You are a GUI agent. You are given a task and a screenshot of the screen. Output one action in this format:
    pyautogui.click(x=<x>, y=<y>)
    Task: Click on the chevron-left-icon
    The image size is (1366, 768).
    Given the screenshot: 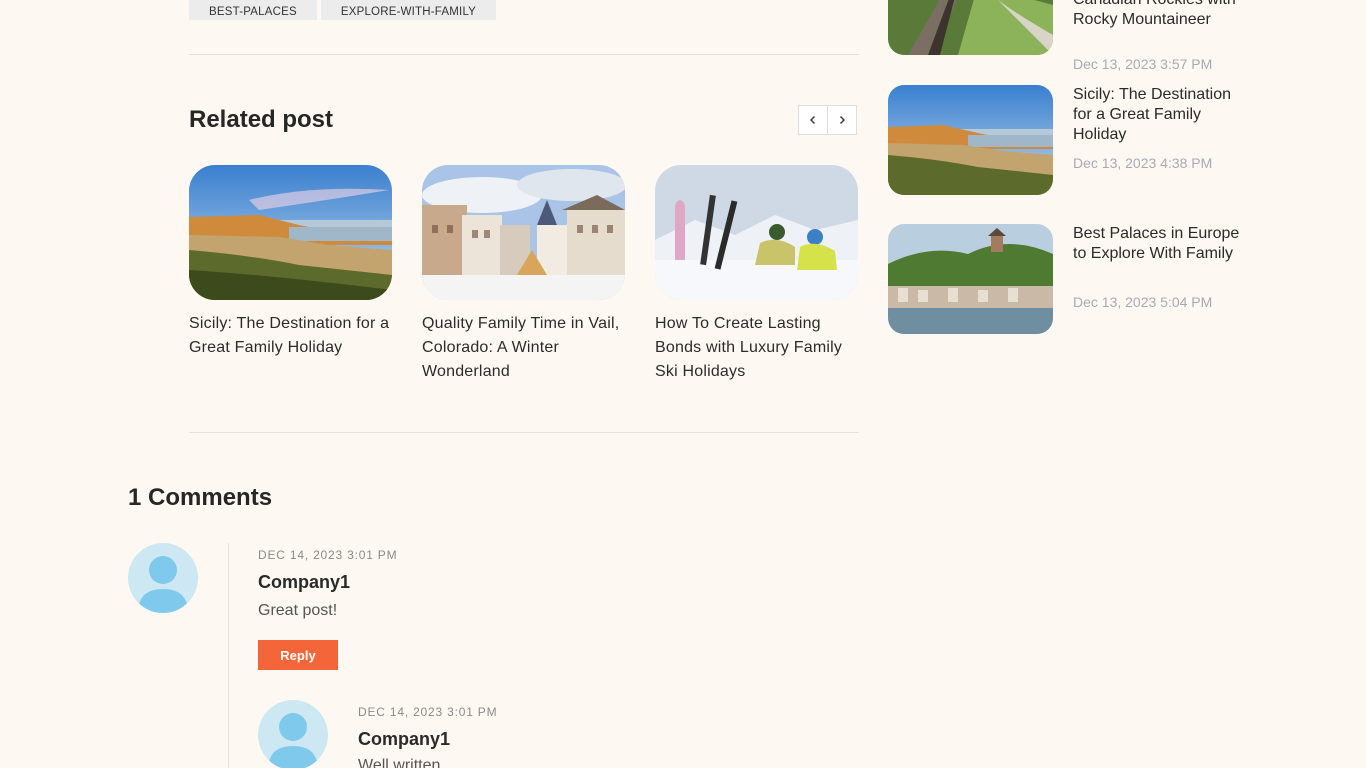 What is the action you would take?
    pyautogui.click(x=812, y=120)
    